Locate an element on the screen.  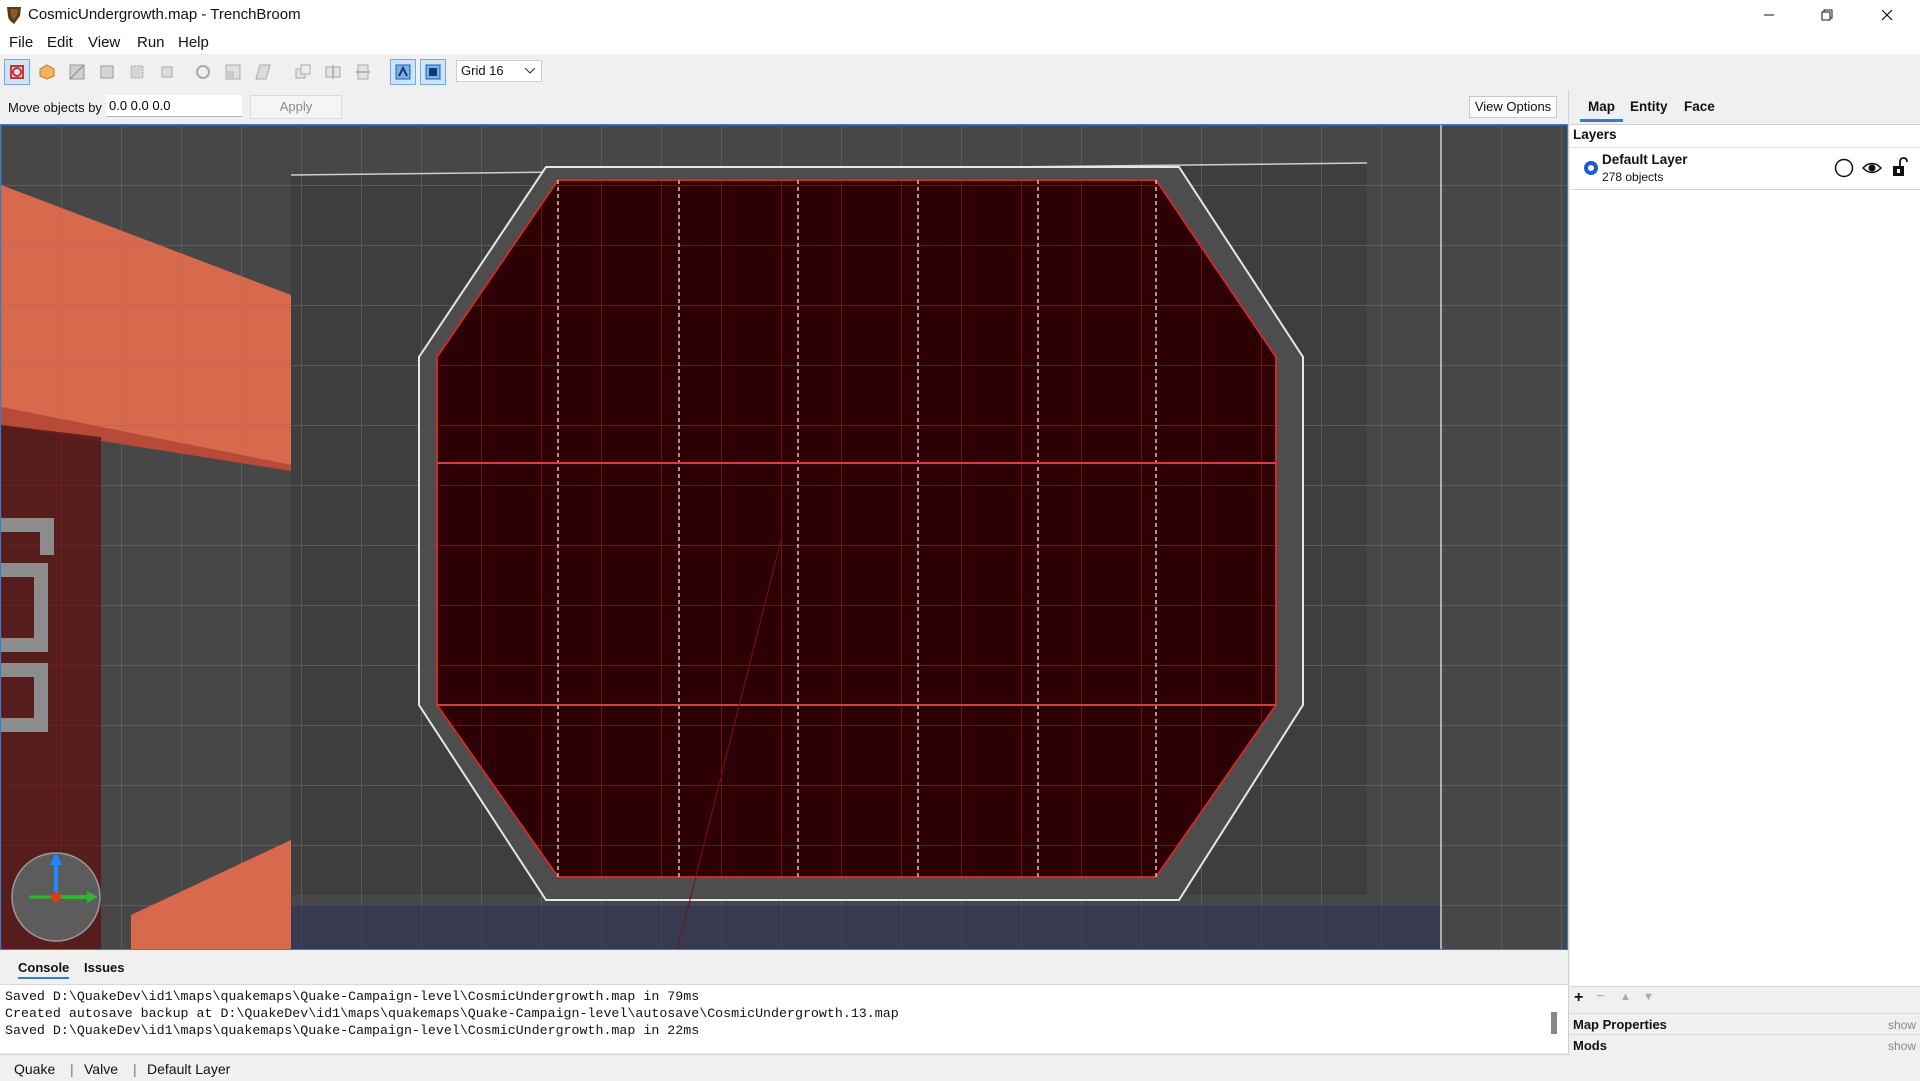
layer-object-count: 278 objects is located at coordinates (1633, 177).